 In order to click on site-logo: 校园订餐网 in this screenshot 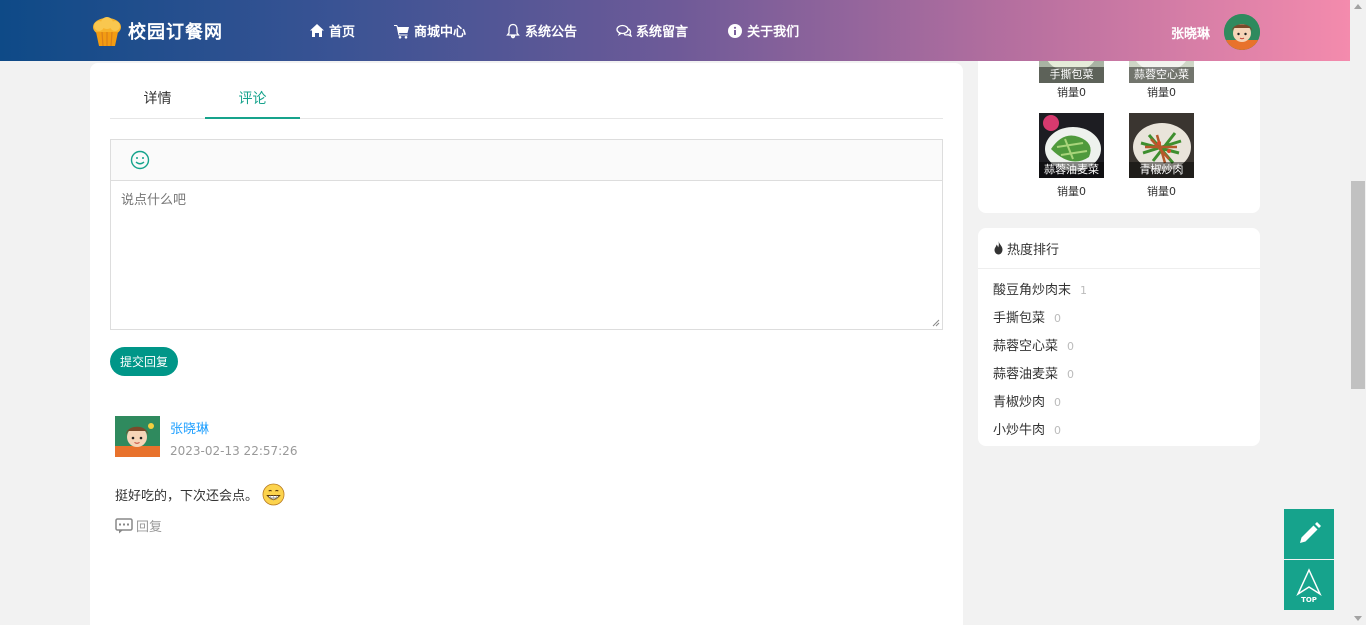, I will do `click(156, 31)`.